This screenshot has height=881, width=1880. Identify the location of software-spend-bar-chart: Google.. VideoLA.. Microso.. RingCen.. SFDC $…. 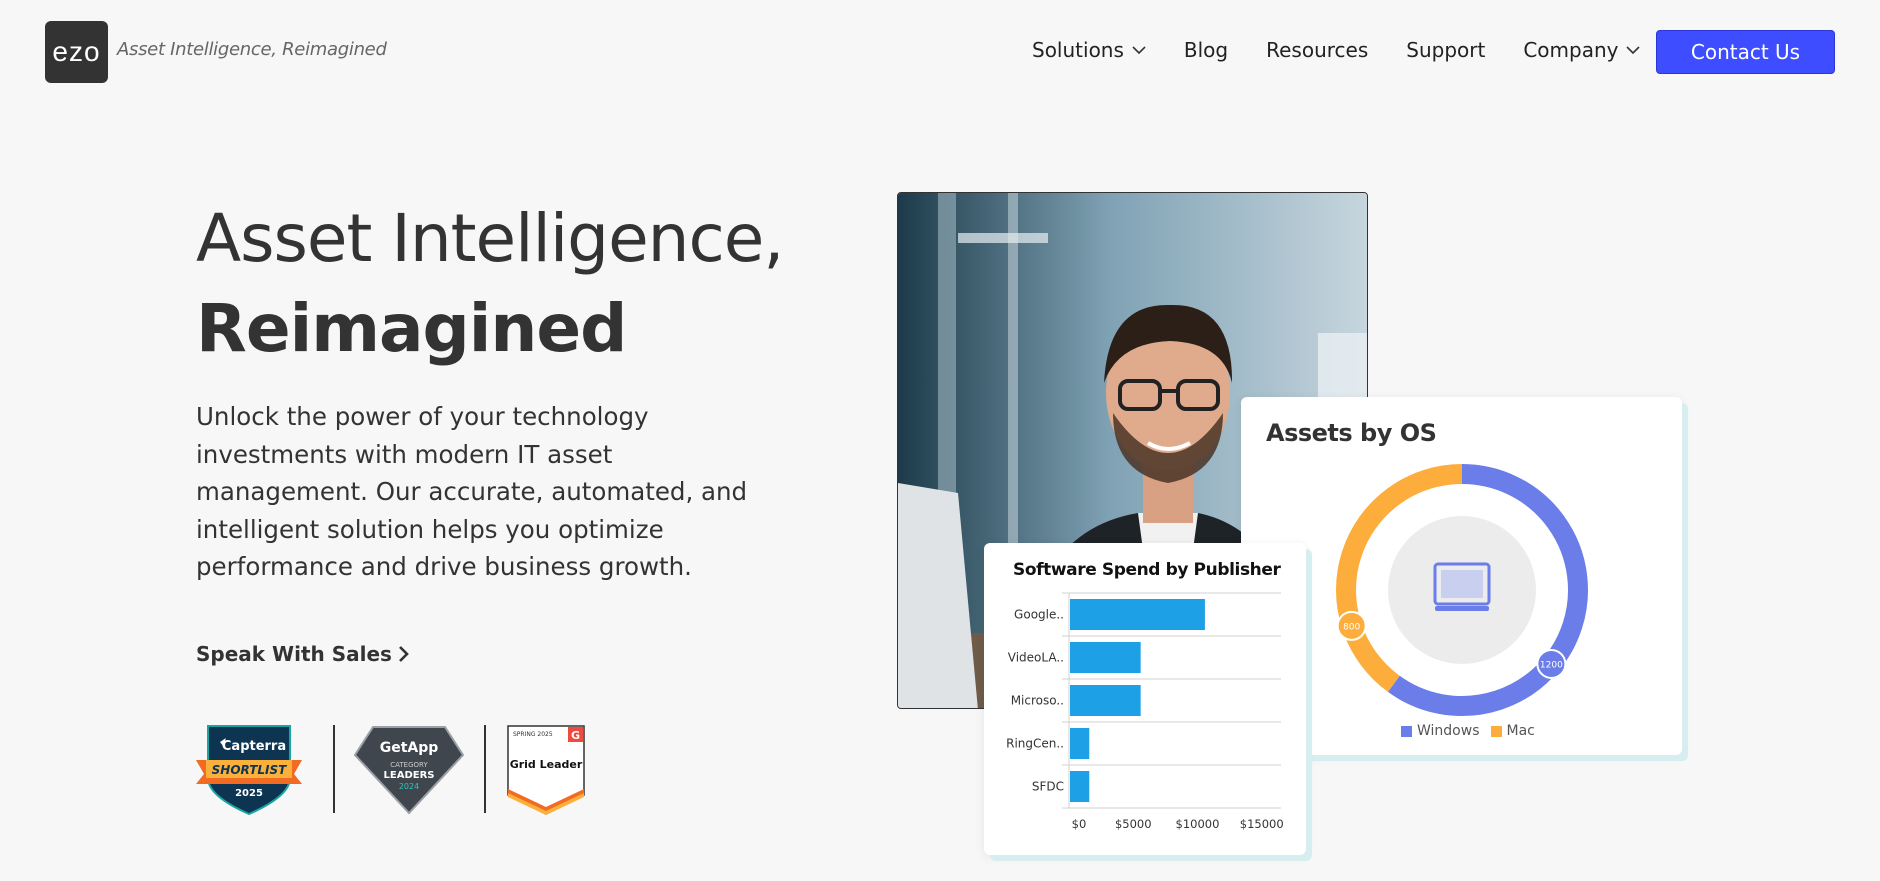
(1145, 711).